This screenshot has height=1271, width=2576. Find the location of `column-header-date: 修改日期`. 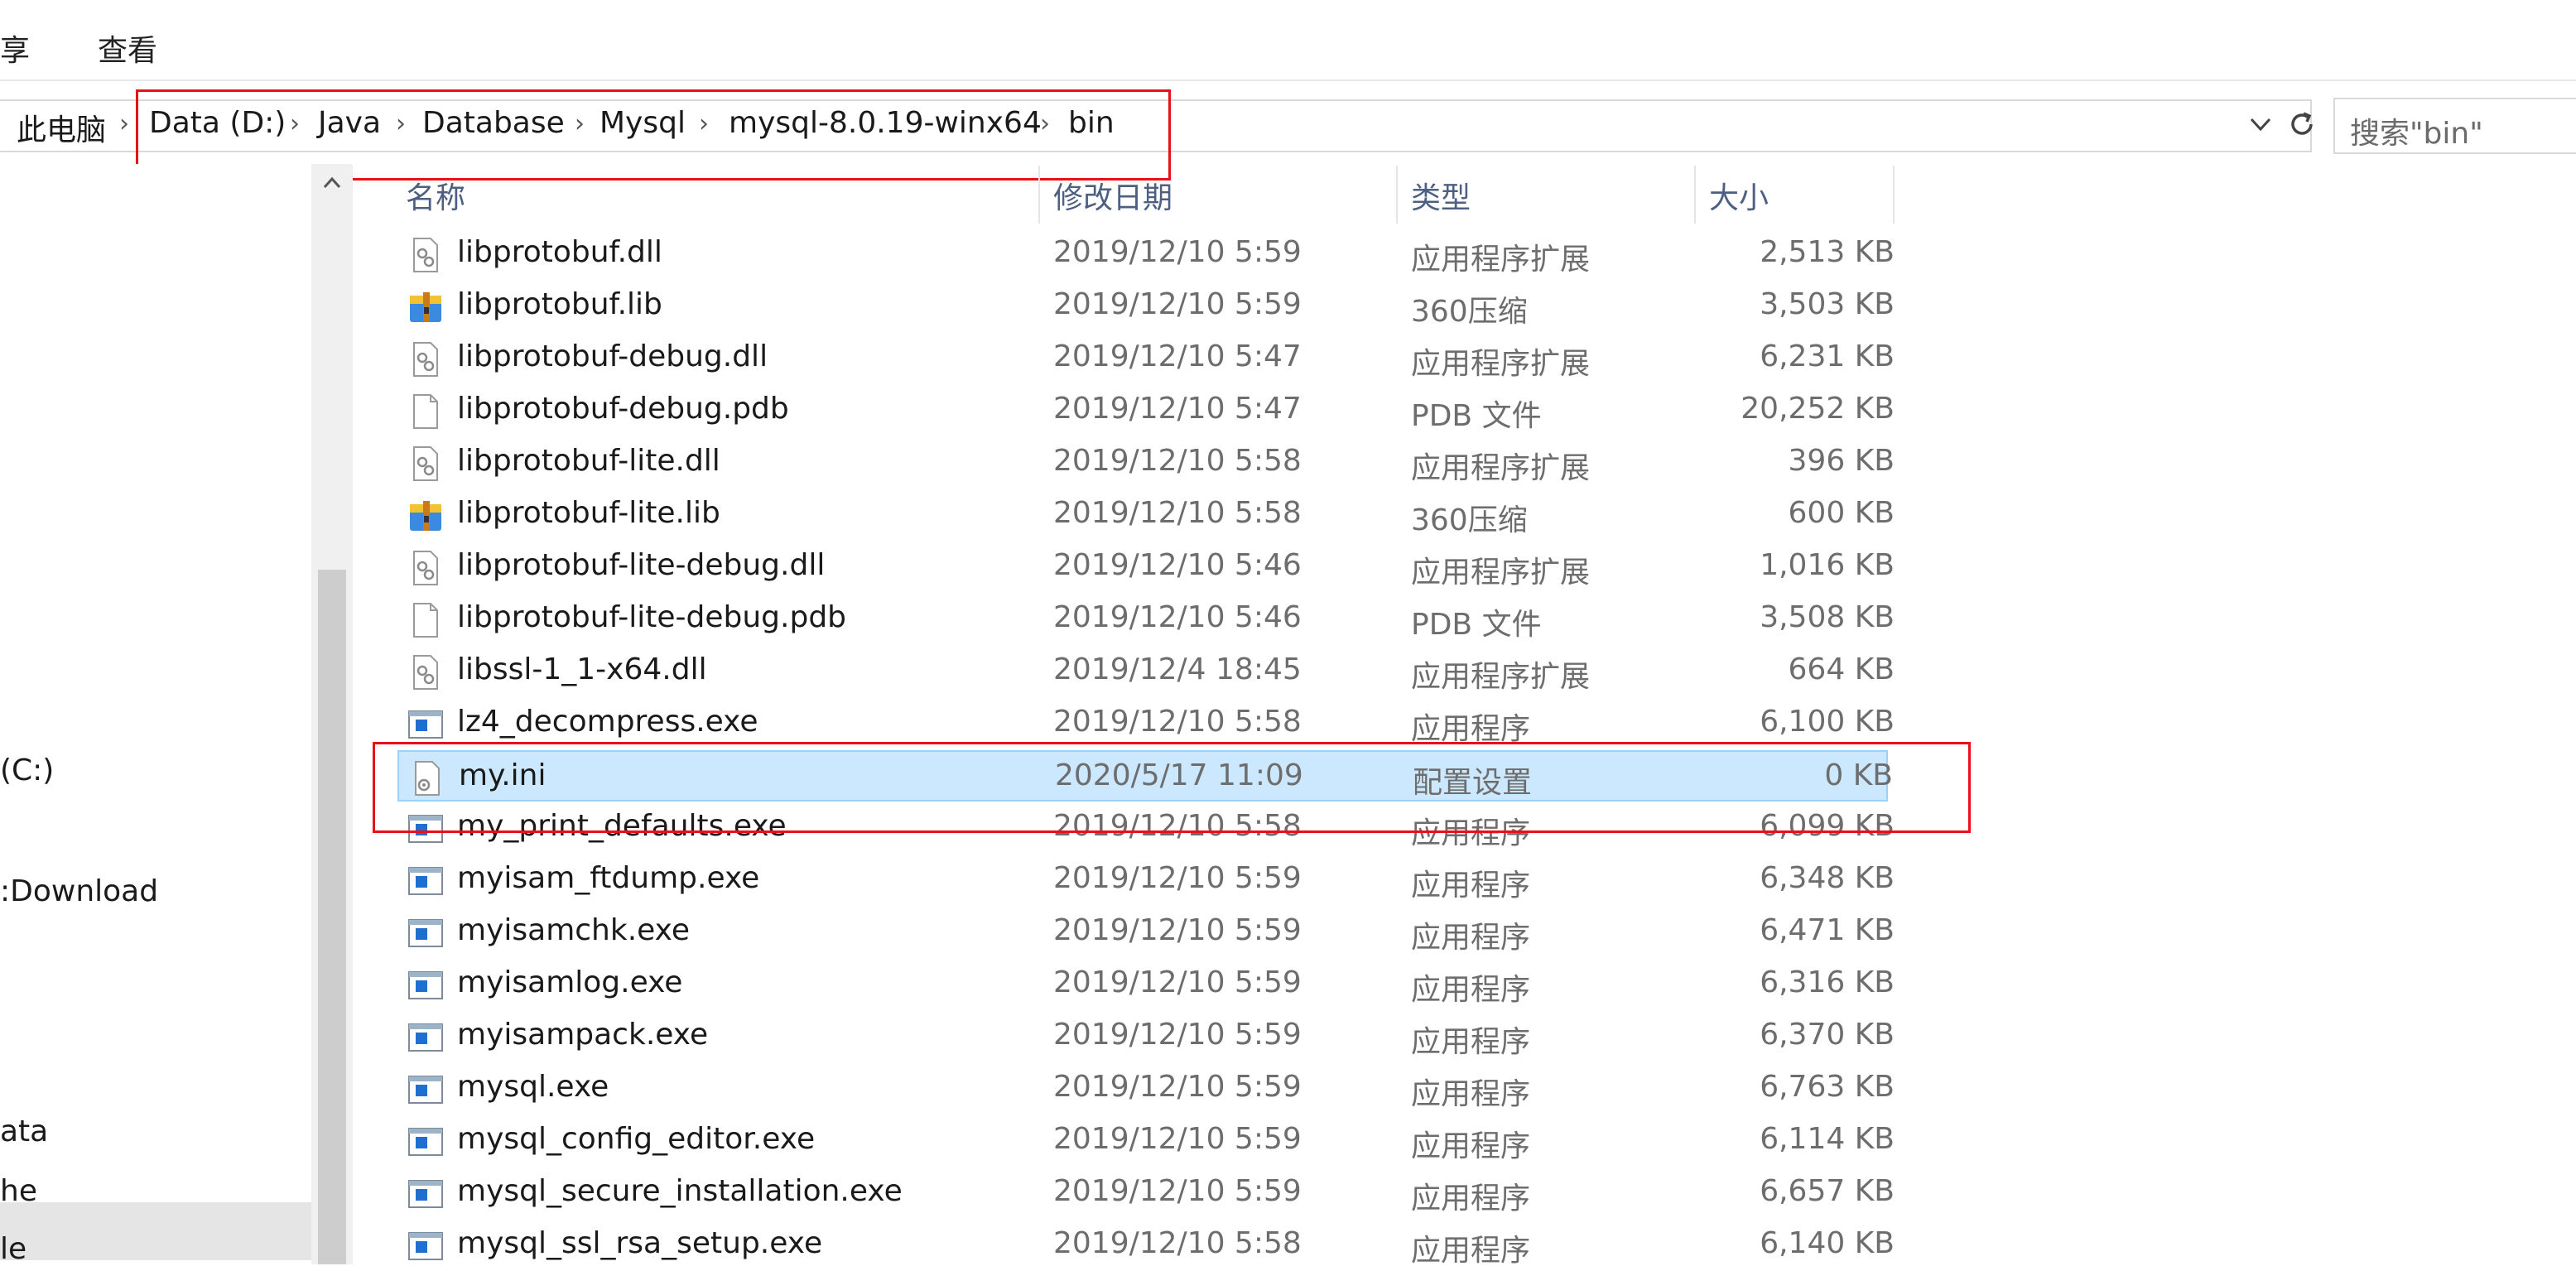

column-header-date: 修改日期 is located at coordinates (1112, 195).